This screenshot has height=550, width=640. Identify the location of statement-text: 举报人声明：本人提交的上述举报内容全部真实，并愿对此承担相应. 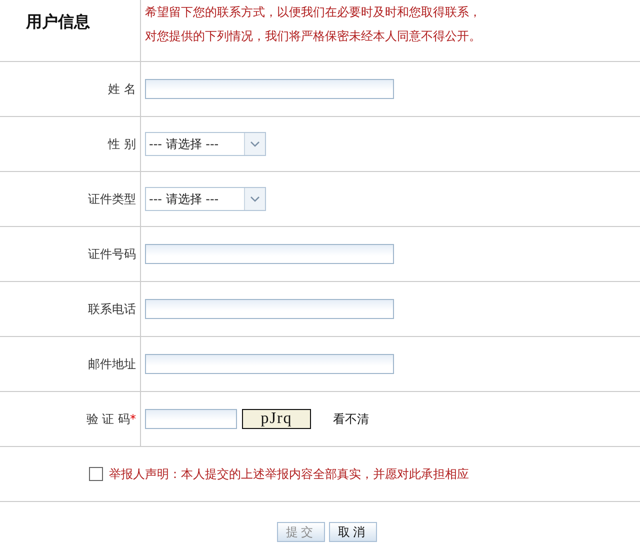
(289, 474).